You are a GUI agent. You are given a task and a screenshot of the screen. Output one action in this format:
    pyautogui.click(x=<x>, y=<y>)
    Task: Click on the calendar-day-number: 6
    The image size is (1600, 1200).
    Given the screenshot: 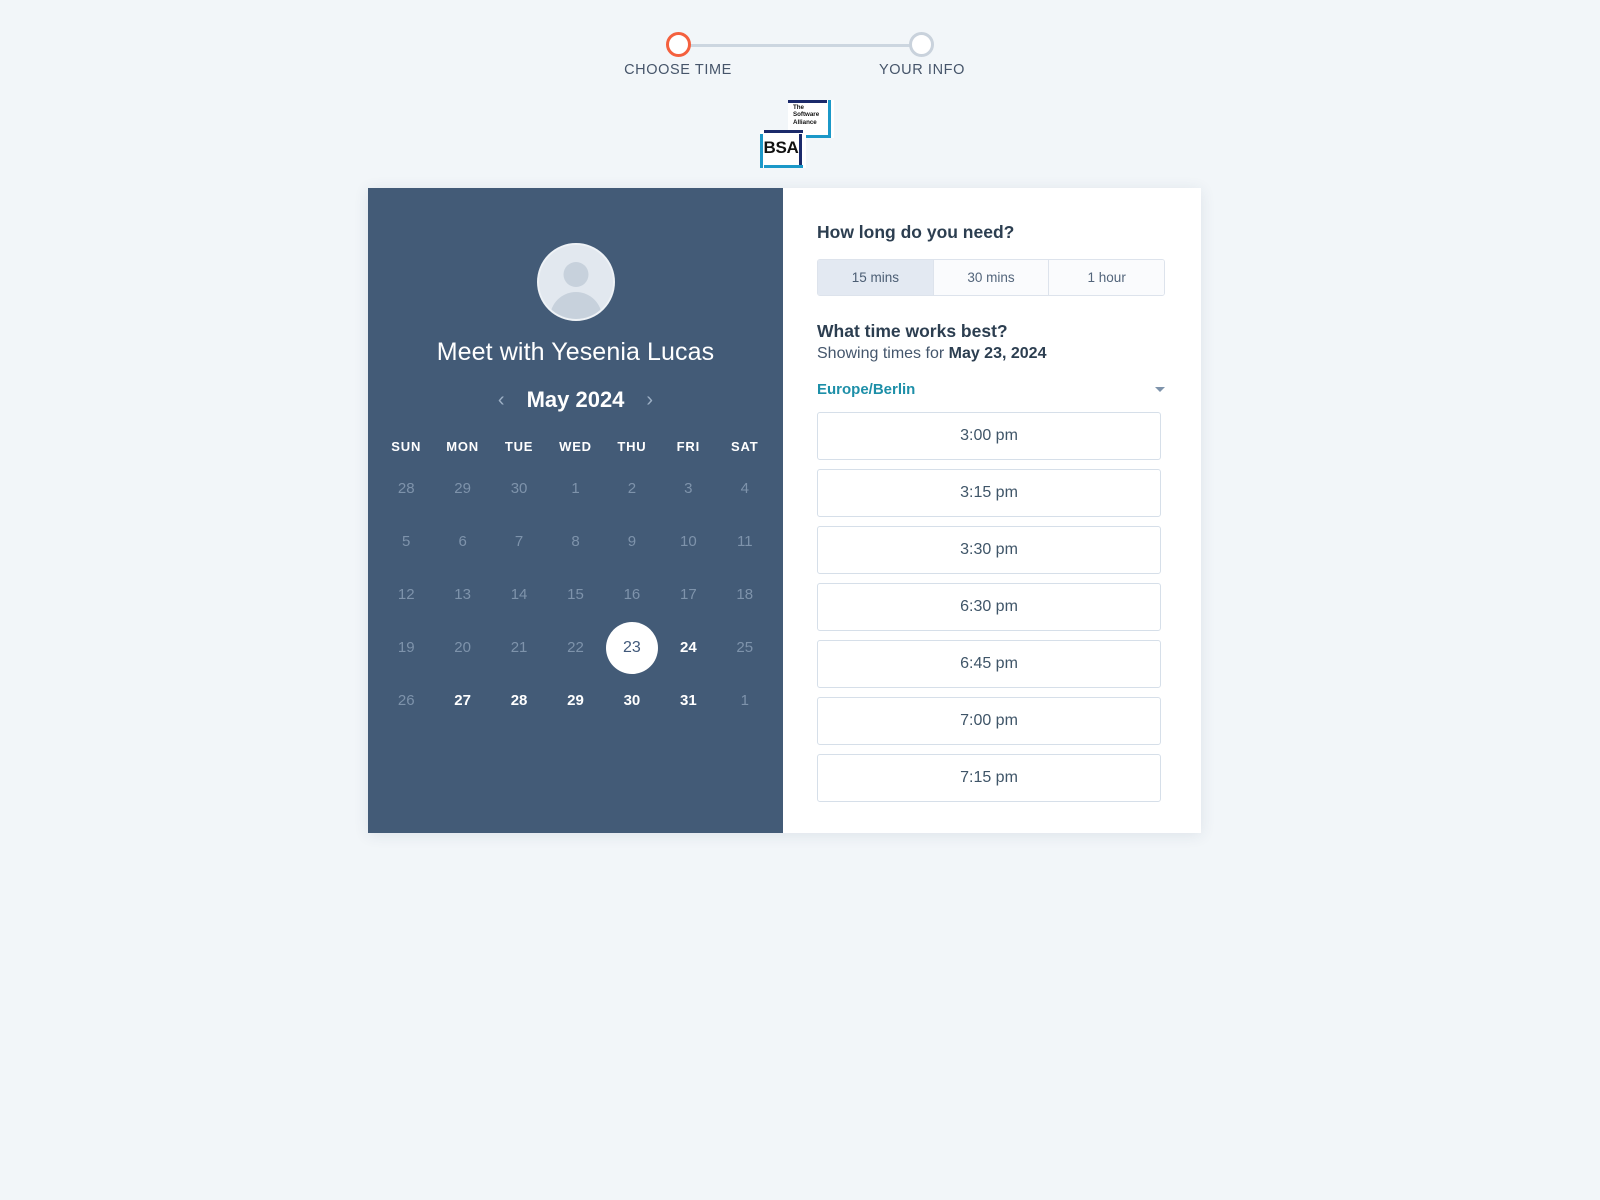 What is the action you would take?
    pyautogui.click(x=462, y=541)
    